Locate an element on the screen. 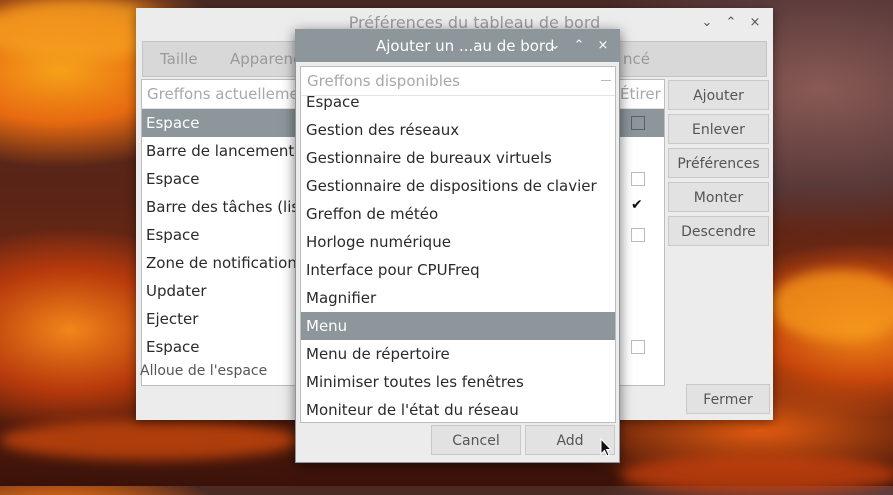  dialog-titlebar: Ajouter un ...au de bord ⌄ ⌃ × is located at coordinates (457, 46).